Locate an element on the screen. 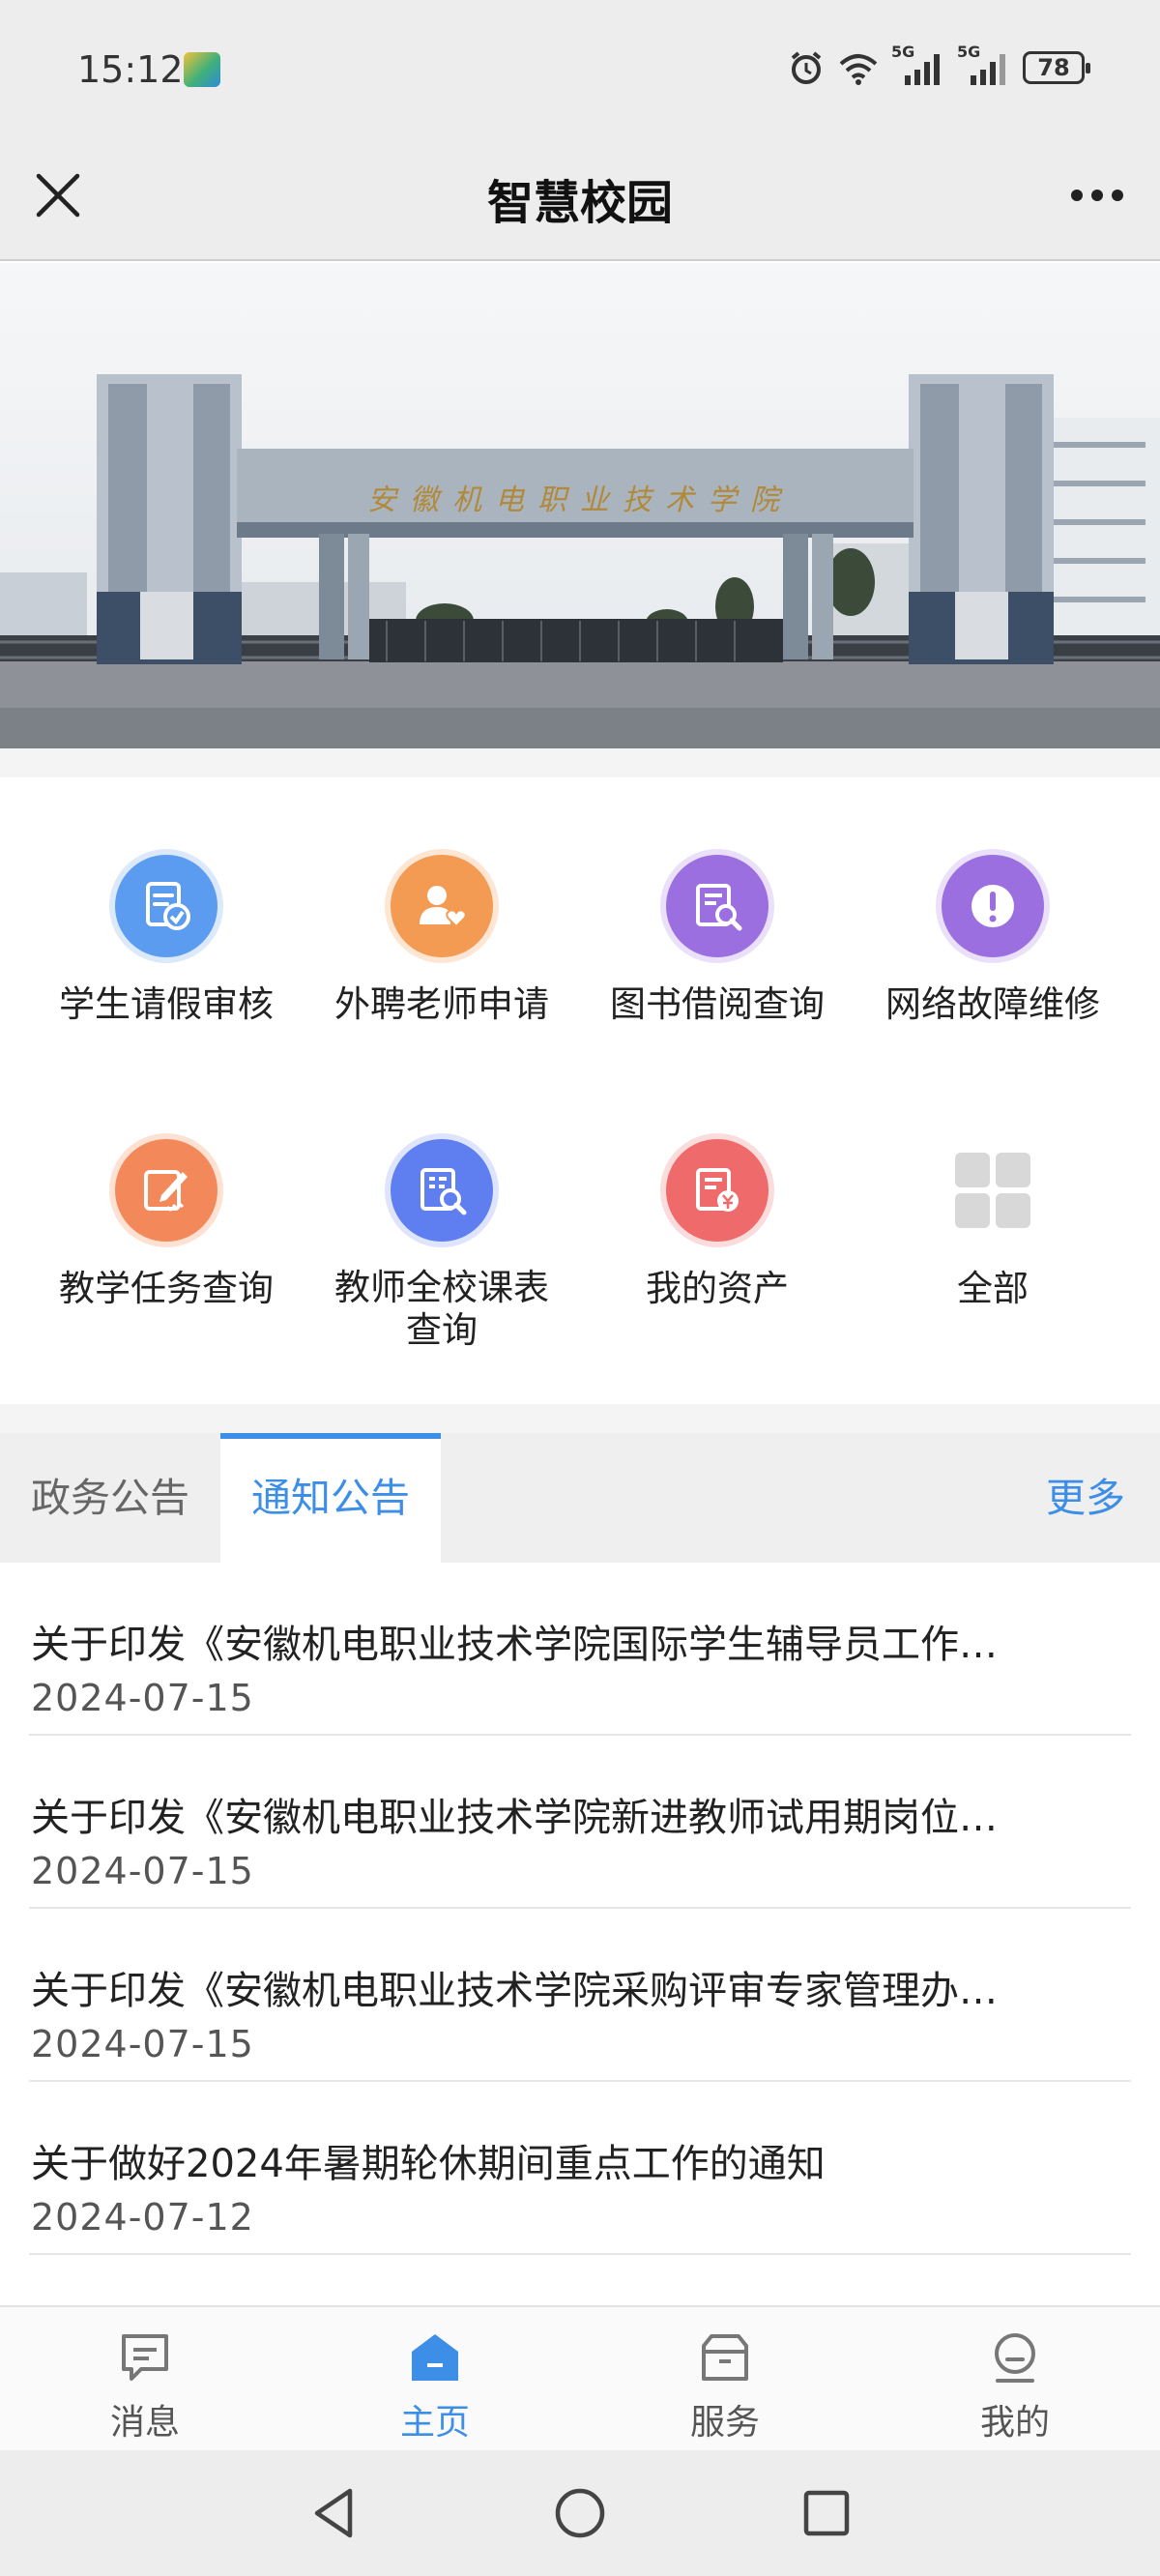  status-time: 15:12 is located at coordinates (130, 69).